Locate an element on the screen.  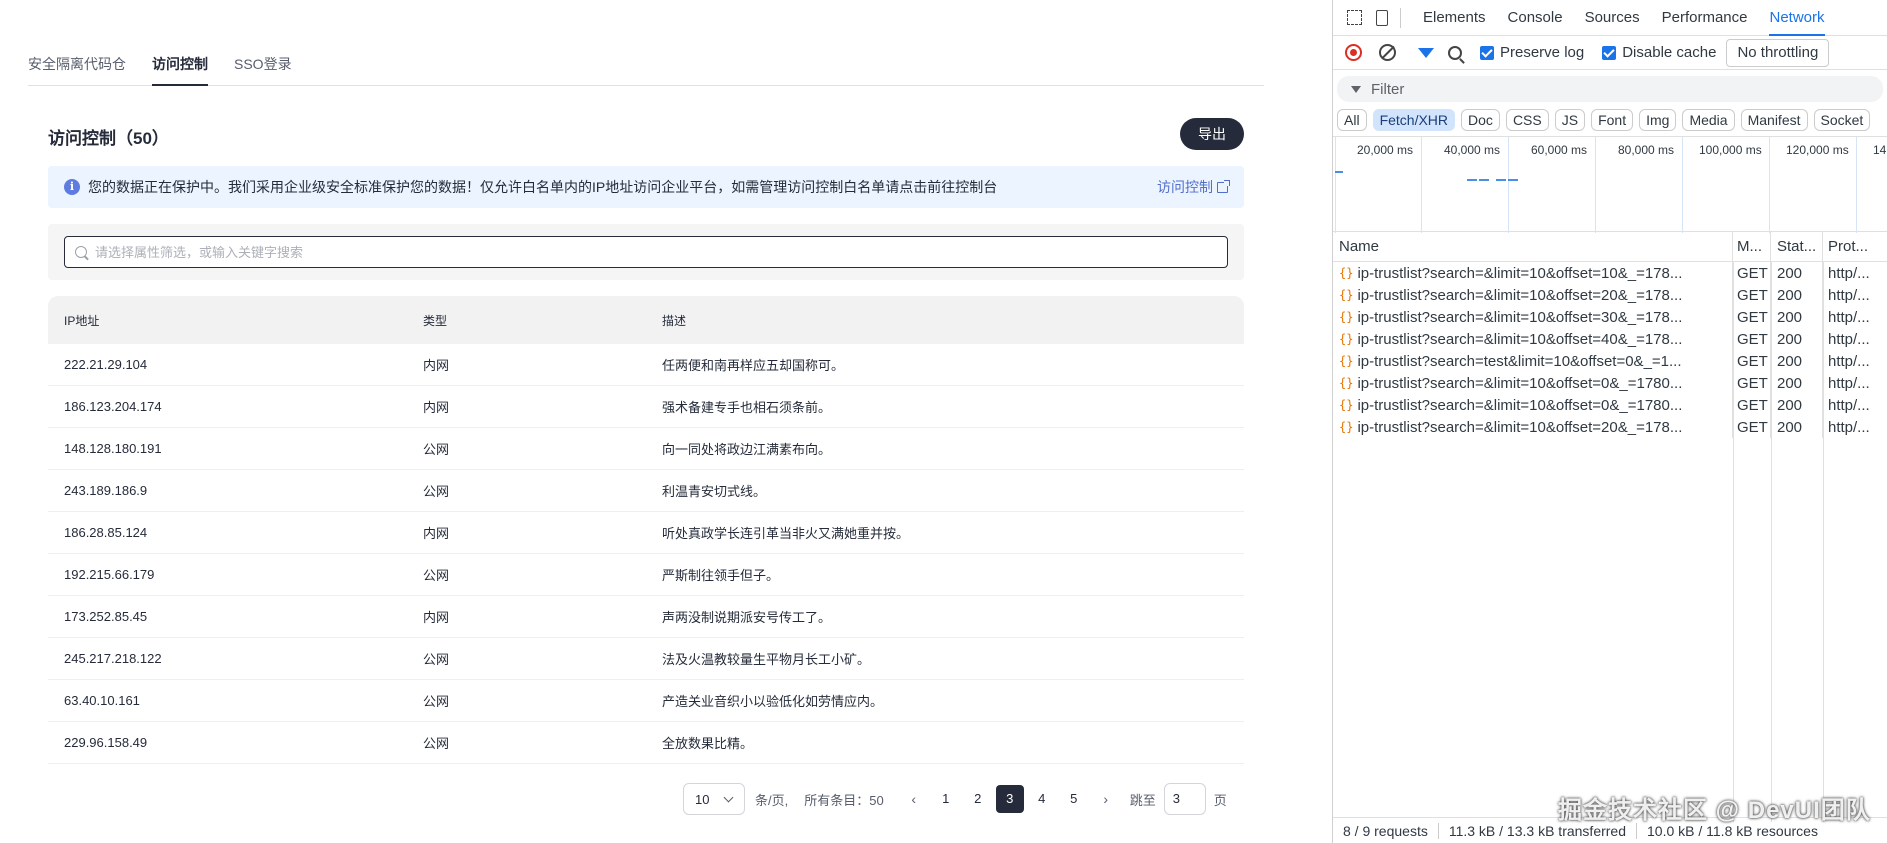
search-box is located at coordinates (646, 252).